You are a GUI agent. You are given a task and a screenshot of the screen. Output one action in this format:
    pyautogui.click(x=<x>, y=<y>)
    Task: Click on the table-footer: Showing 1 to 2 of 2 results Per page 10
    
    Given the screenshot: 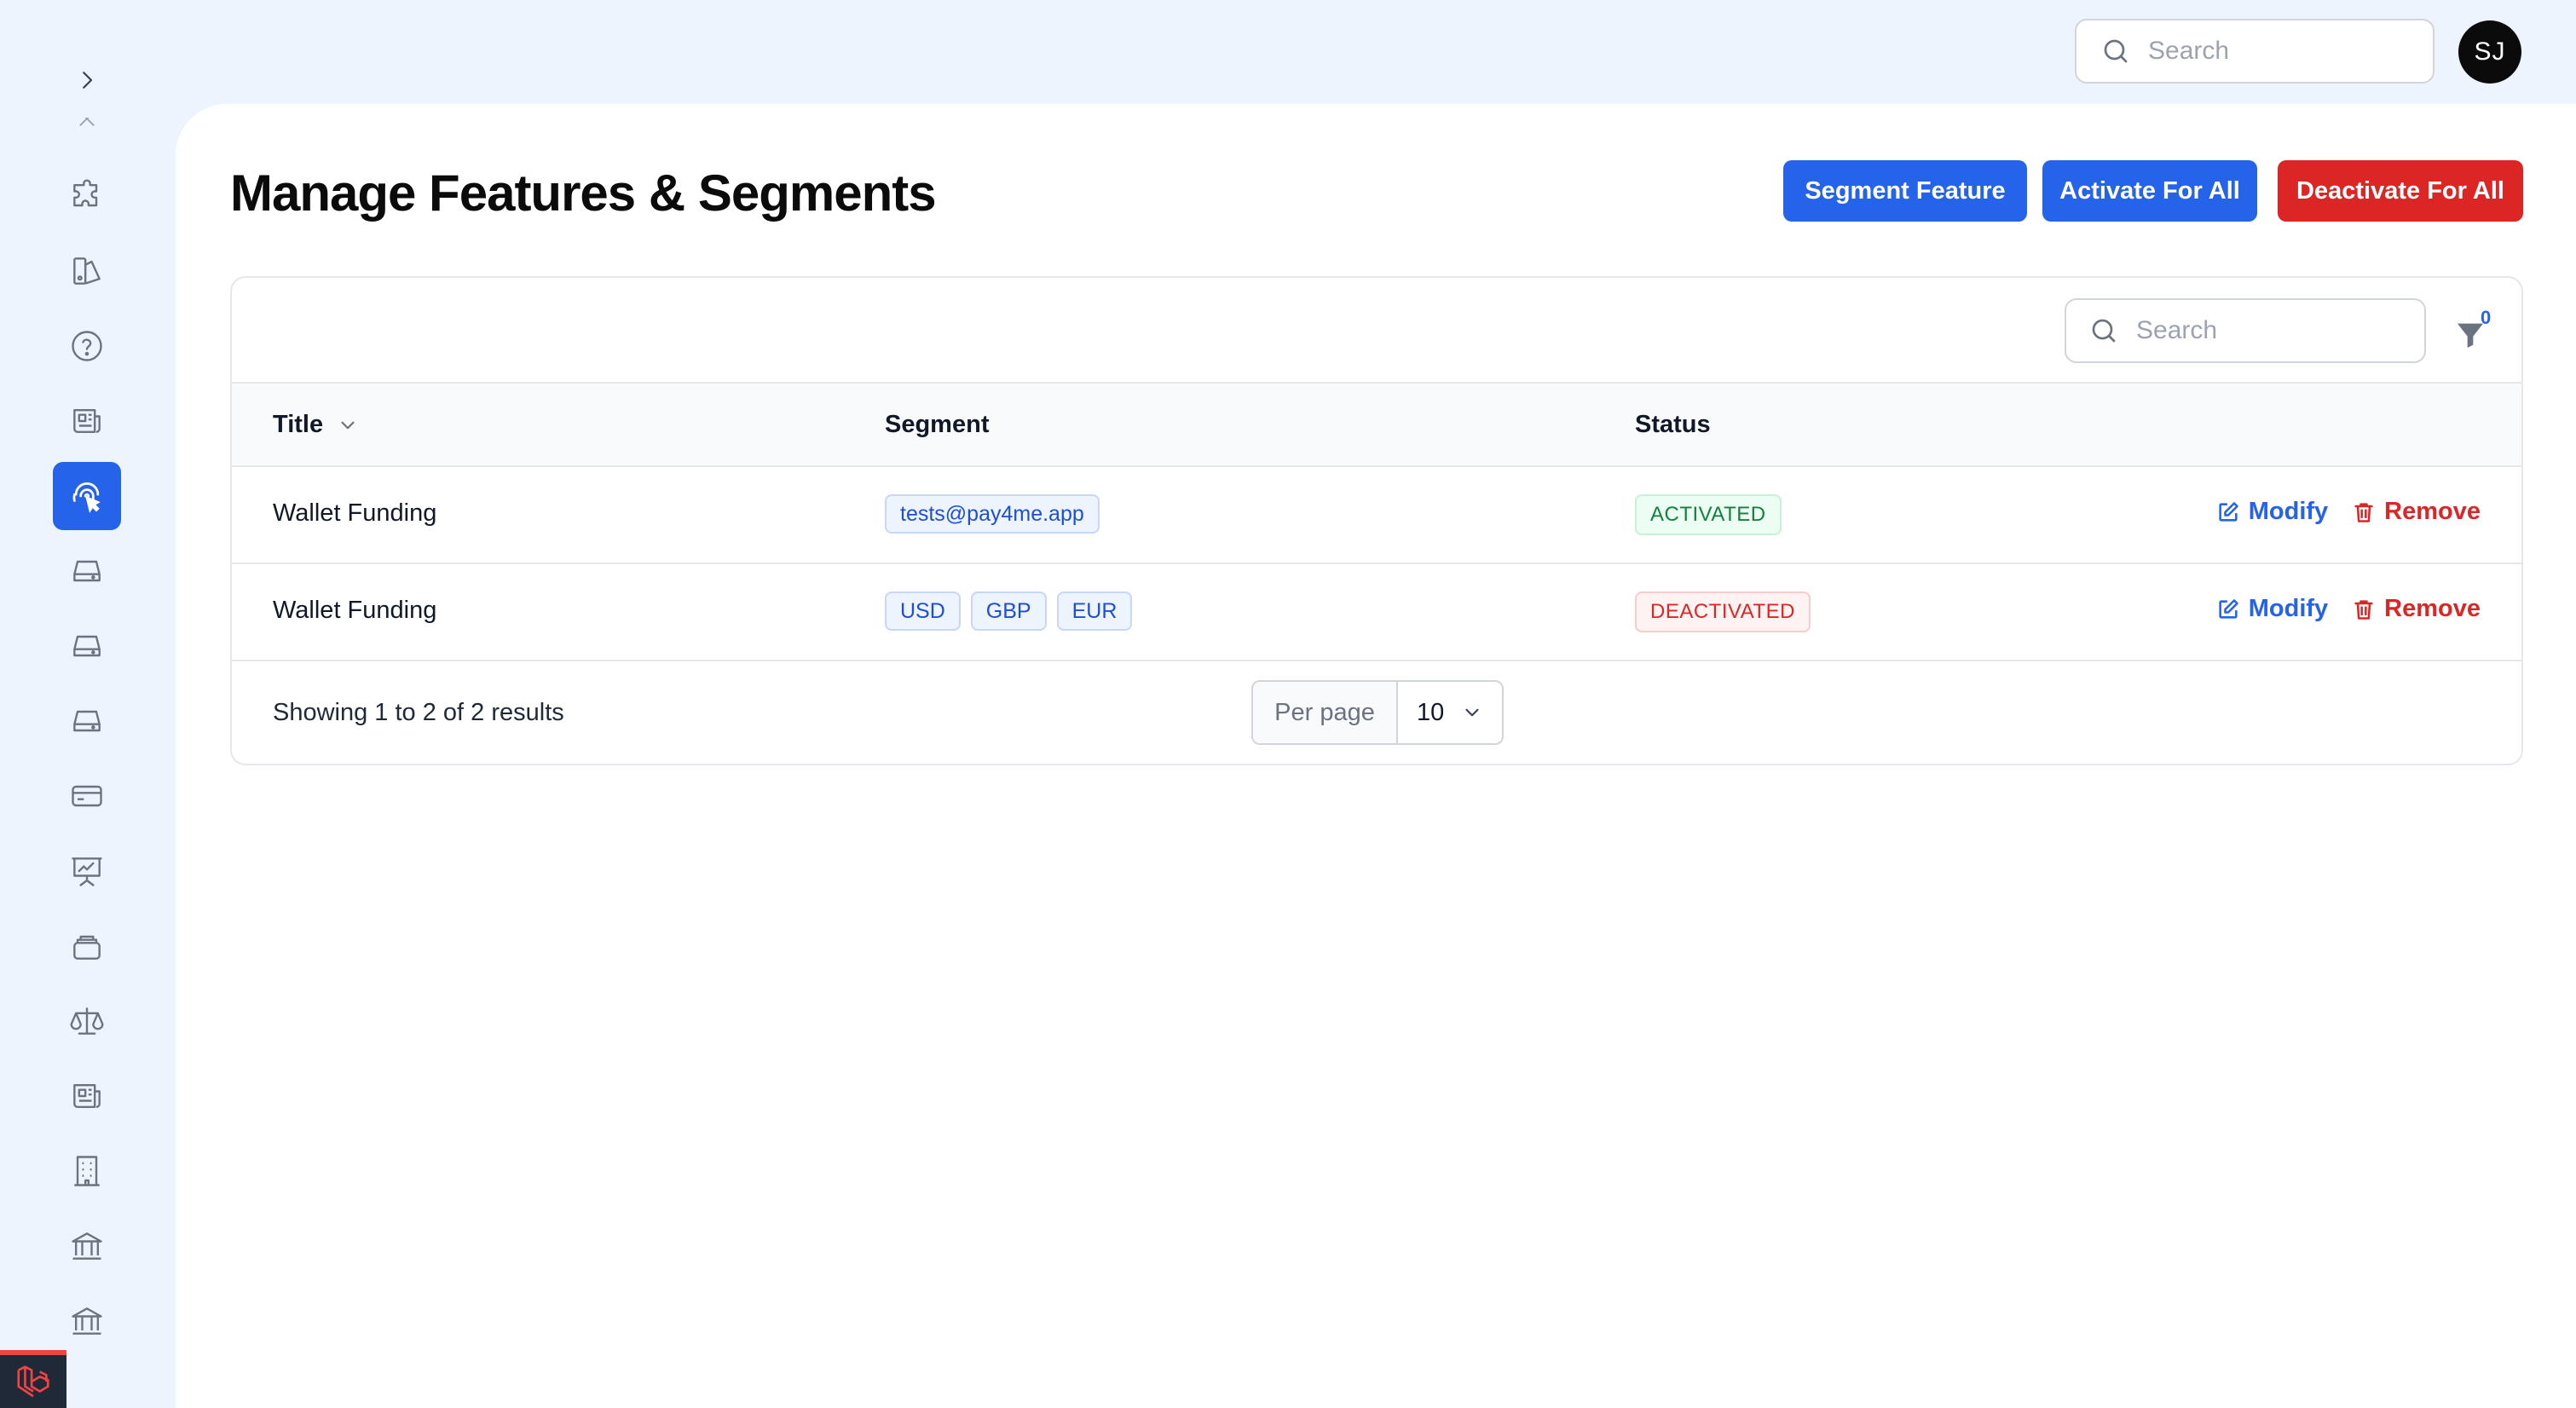 What is the action you would take?
    pyautogui.click(x=1376, y=712)
    